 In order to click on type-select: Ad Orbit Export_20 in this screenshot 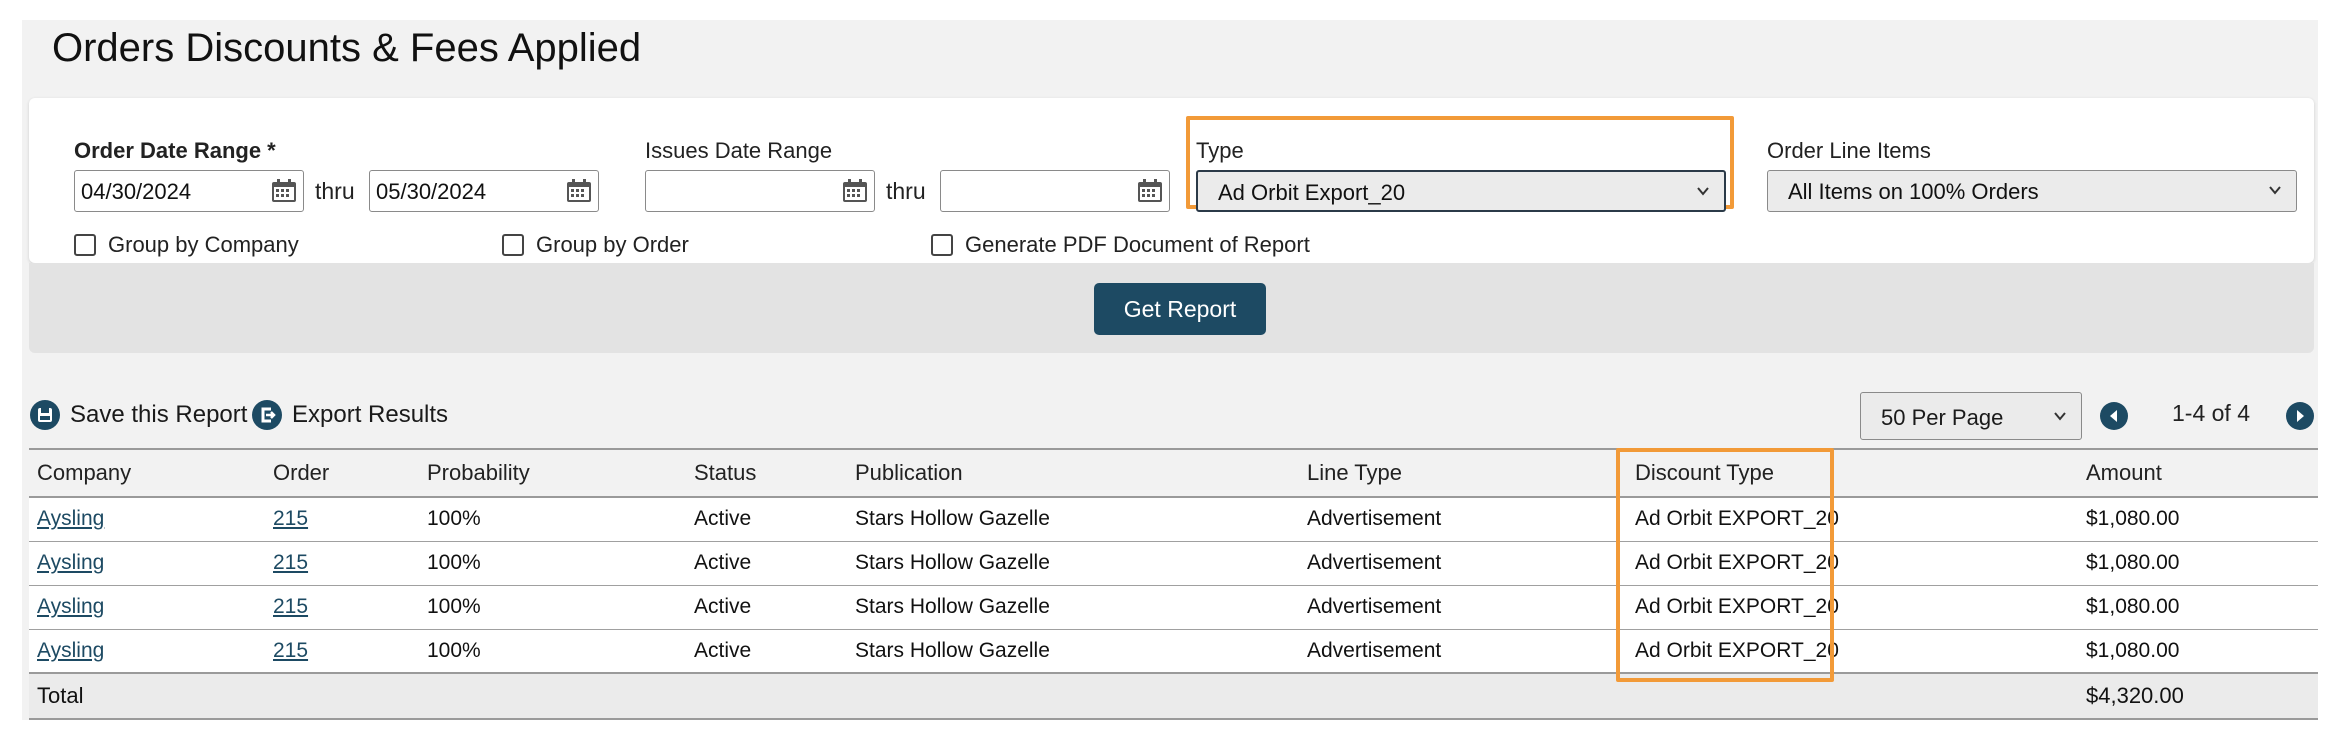, I will do `click(1461, 191)`.